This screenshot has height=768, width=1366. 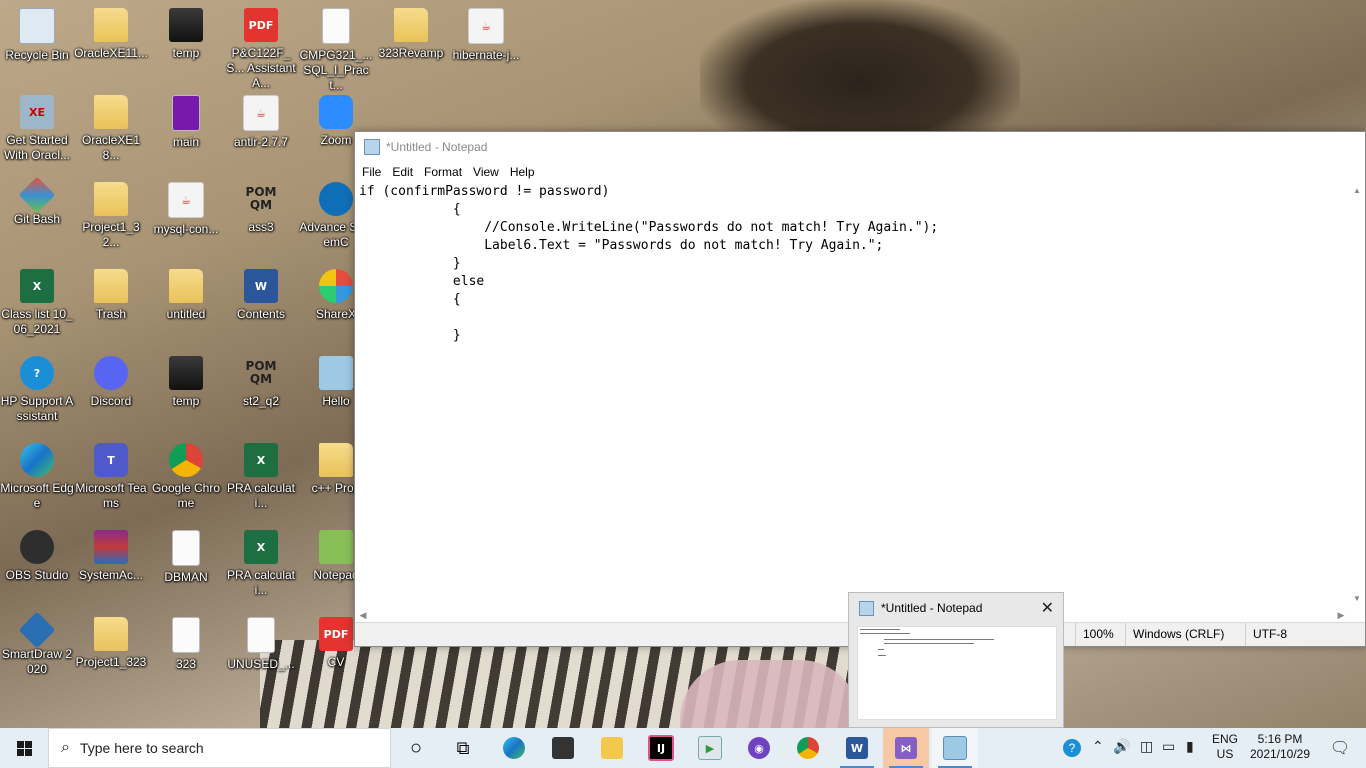 I want to click on thumbnail-image, so click(x=957, y=673).